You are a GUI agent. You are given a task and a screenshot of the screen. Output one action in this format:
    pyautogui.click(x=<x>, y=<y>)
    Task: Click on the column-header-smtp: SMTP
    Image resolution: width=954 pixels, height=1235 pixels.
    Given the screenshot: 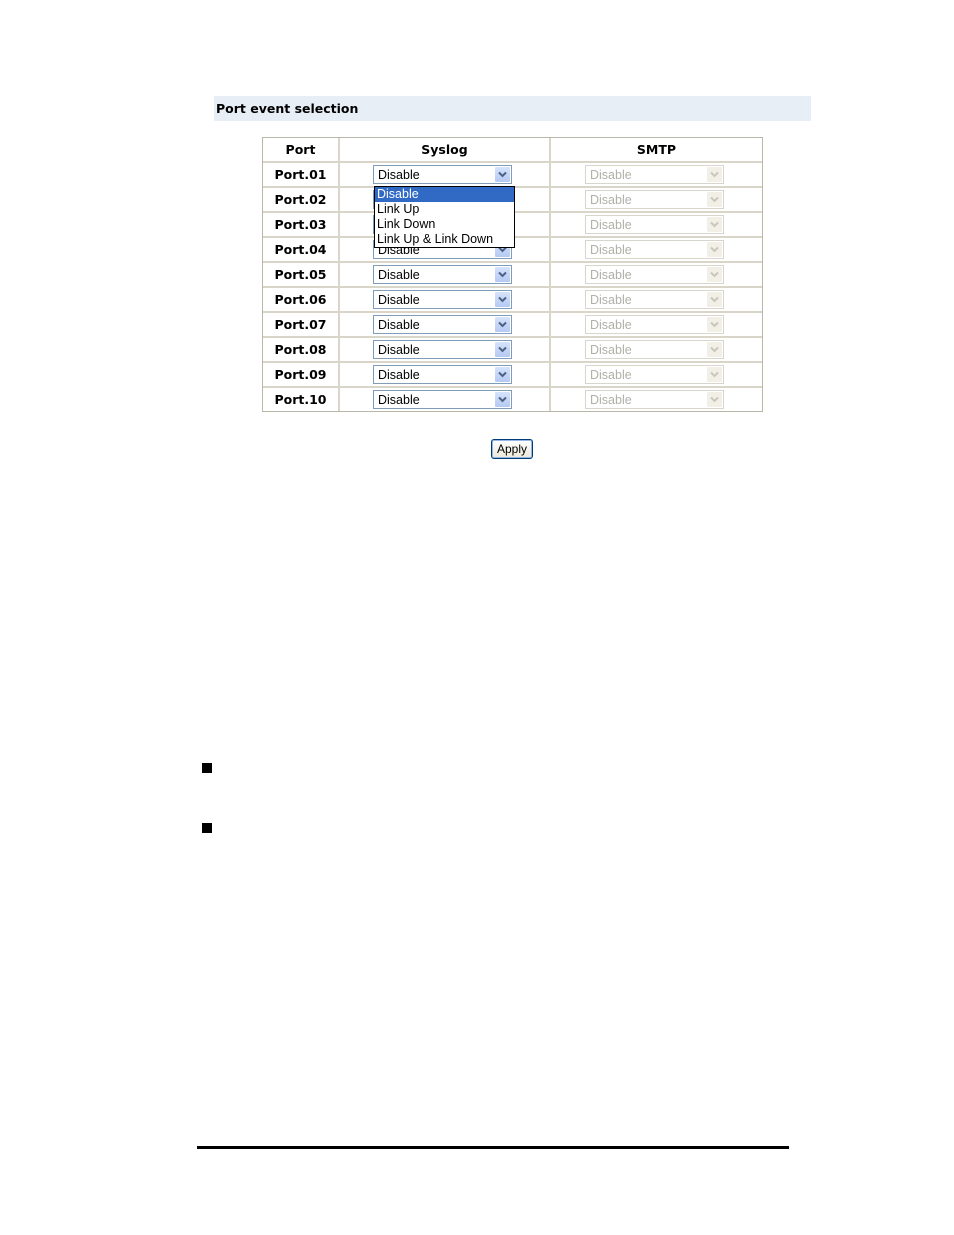 What is the action you would take?
    pyautogui.click(x=656, y=150)
    